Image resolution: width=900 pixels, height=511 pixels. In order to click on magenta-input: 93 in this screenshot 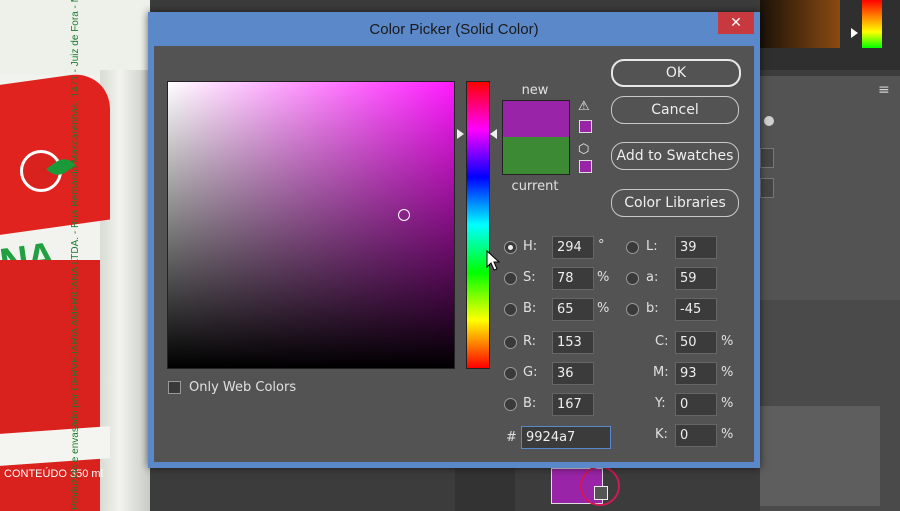, I will do `click(696, 373)`.